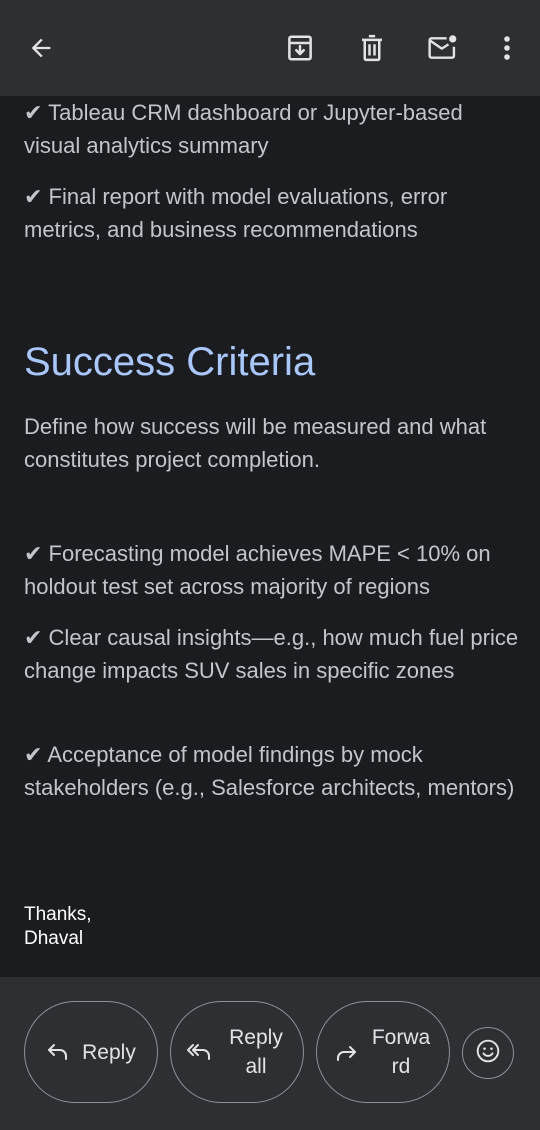  I want to click on reply-all-label: Reply all, so click(256, 1052).